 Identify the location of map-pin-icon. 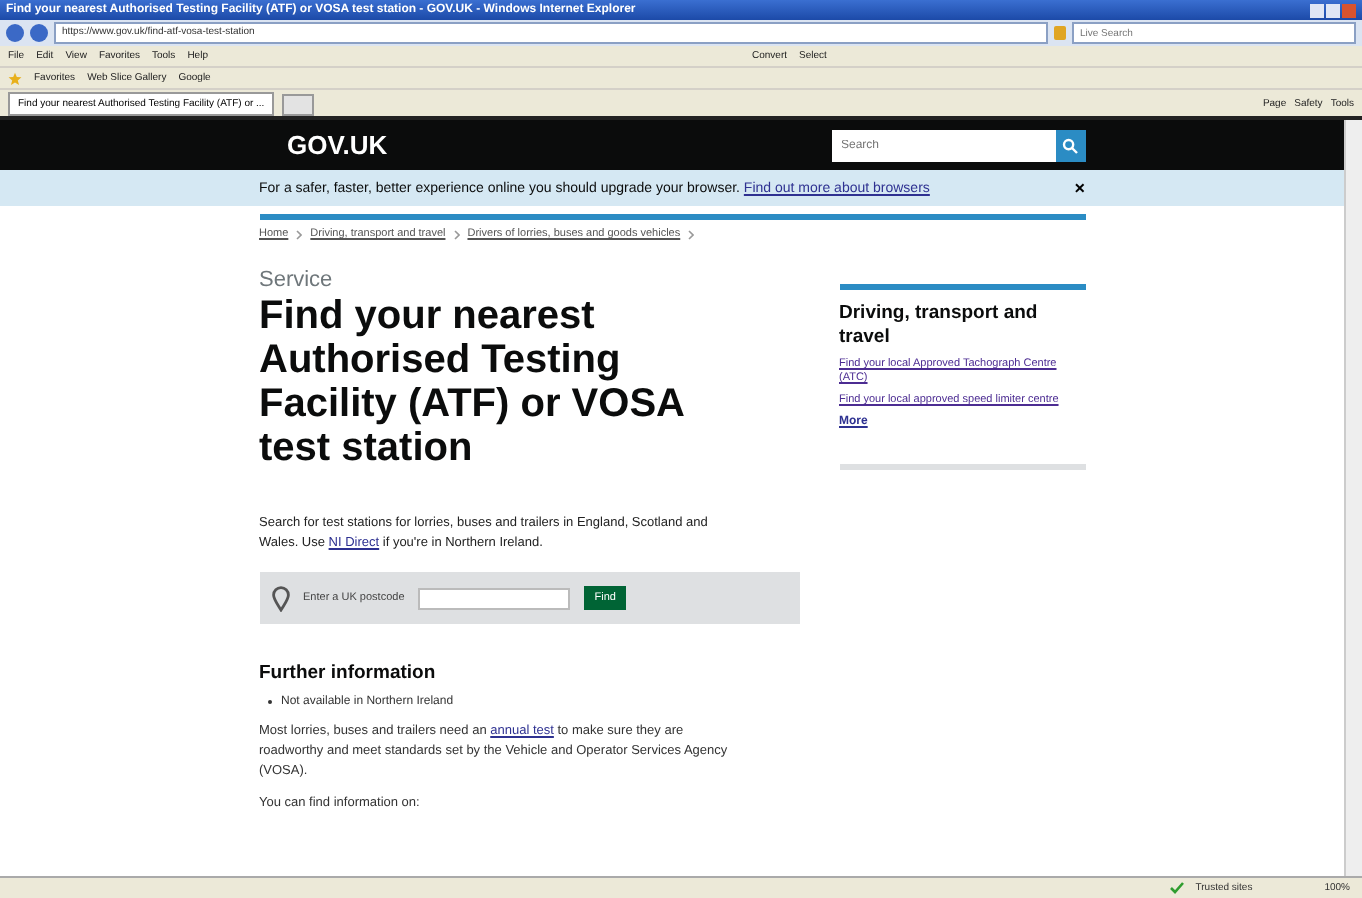
(280, 598).